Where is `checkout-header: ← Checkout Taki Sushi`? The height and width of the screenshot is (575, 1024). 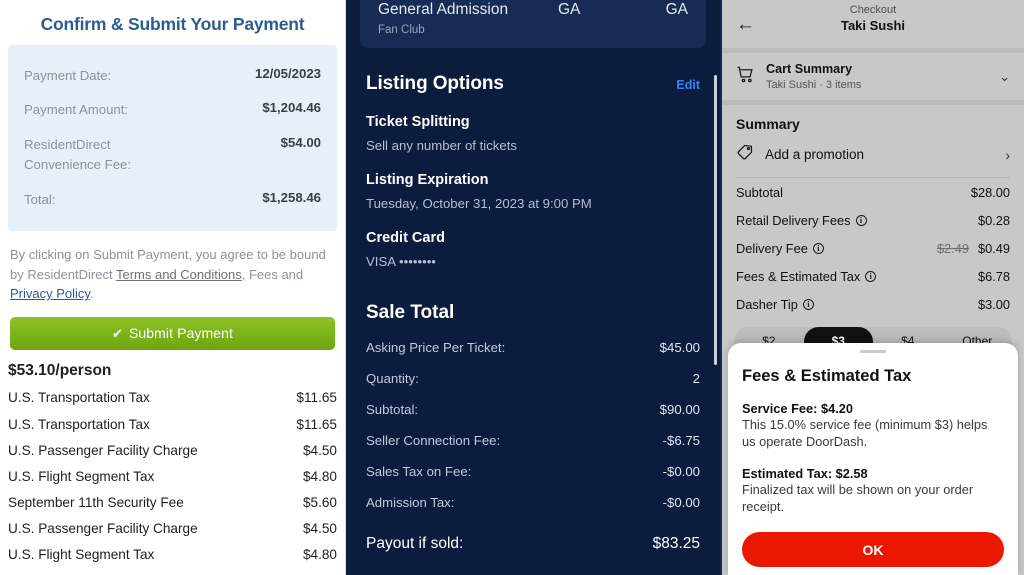
checkout-header: ← Checkout Taki Sushi is located at coordinates (873, 24).